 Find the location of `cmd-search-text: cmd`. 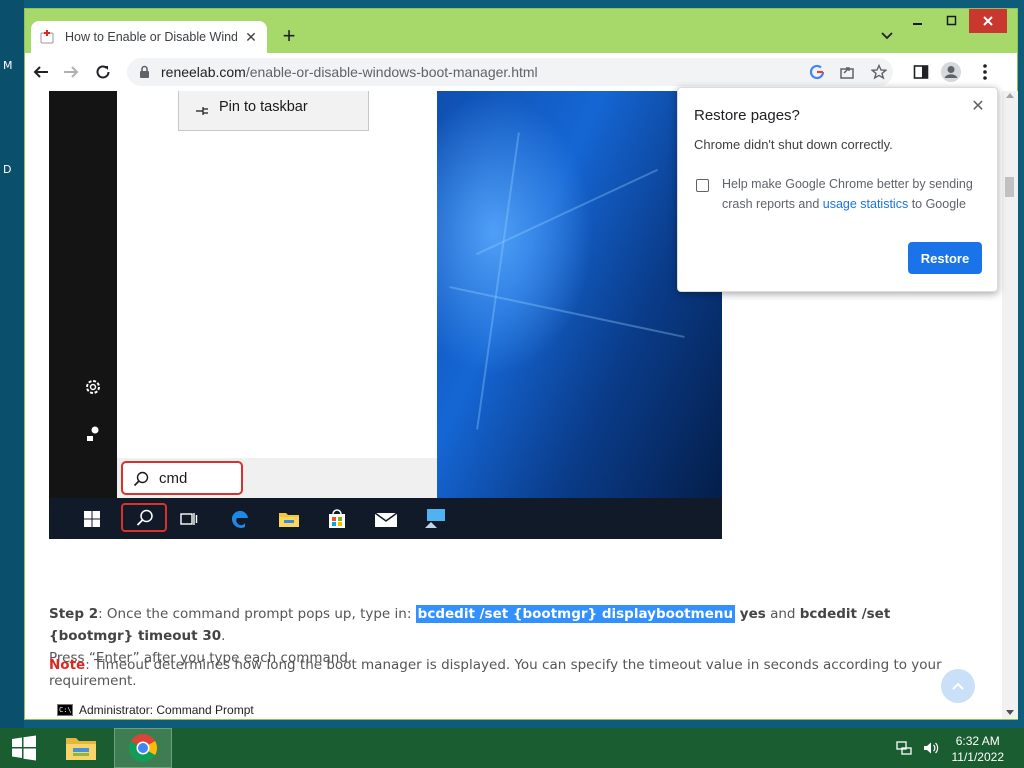

cmd-search-text: cmd is located at coordinates (173, 478).